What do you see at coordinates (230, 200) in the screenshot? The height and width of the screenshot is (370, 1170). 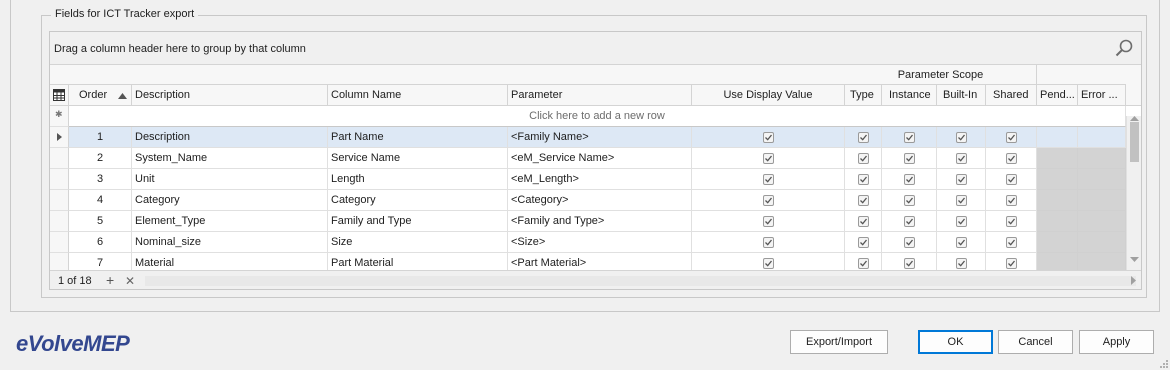 I see `cell-description: Category` at bounding box center [230, 200].